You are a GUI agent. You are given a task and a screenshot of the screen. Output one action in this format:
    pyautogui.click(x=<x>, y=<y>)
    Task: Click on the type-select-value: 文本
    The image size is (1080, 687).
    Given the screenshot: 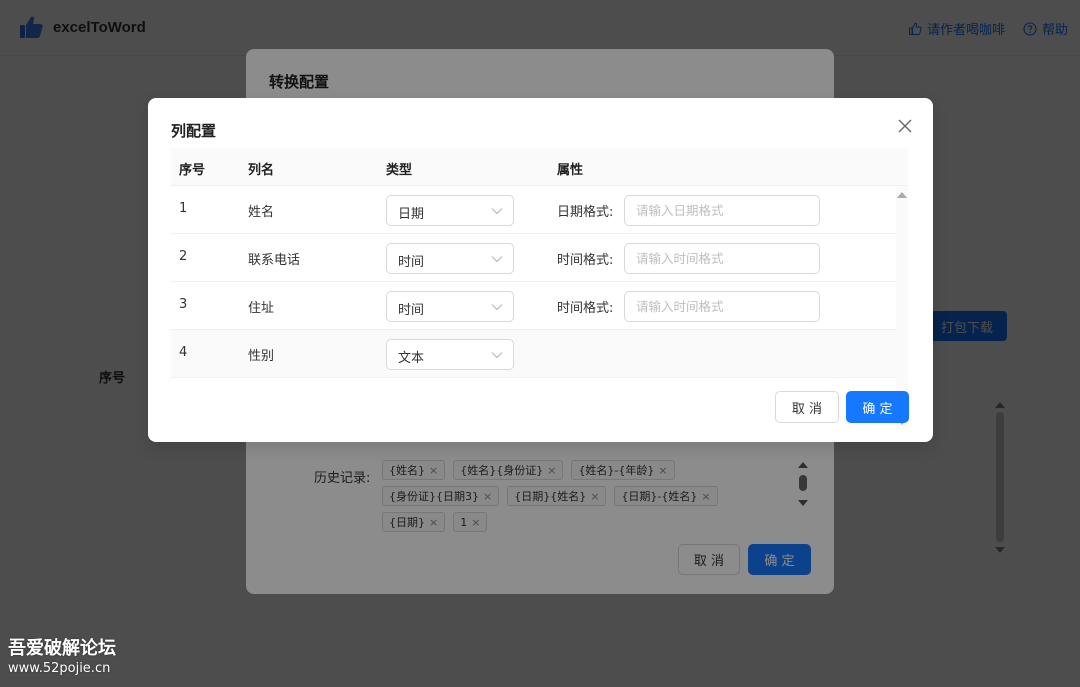 What is the action you would take?
    pyautogui.click(x=411, y=358)
    